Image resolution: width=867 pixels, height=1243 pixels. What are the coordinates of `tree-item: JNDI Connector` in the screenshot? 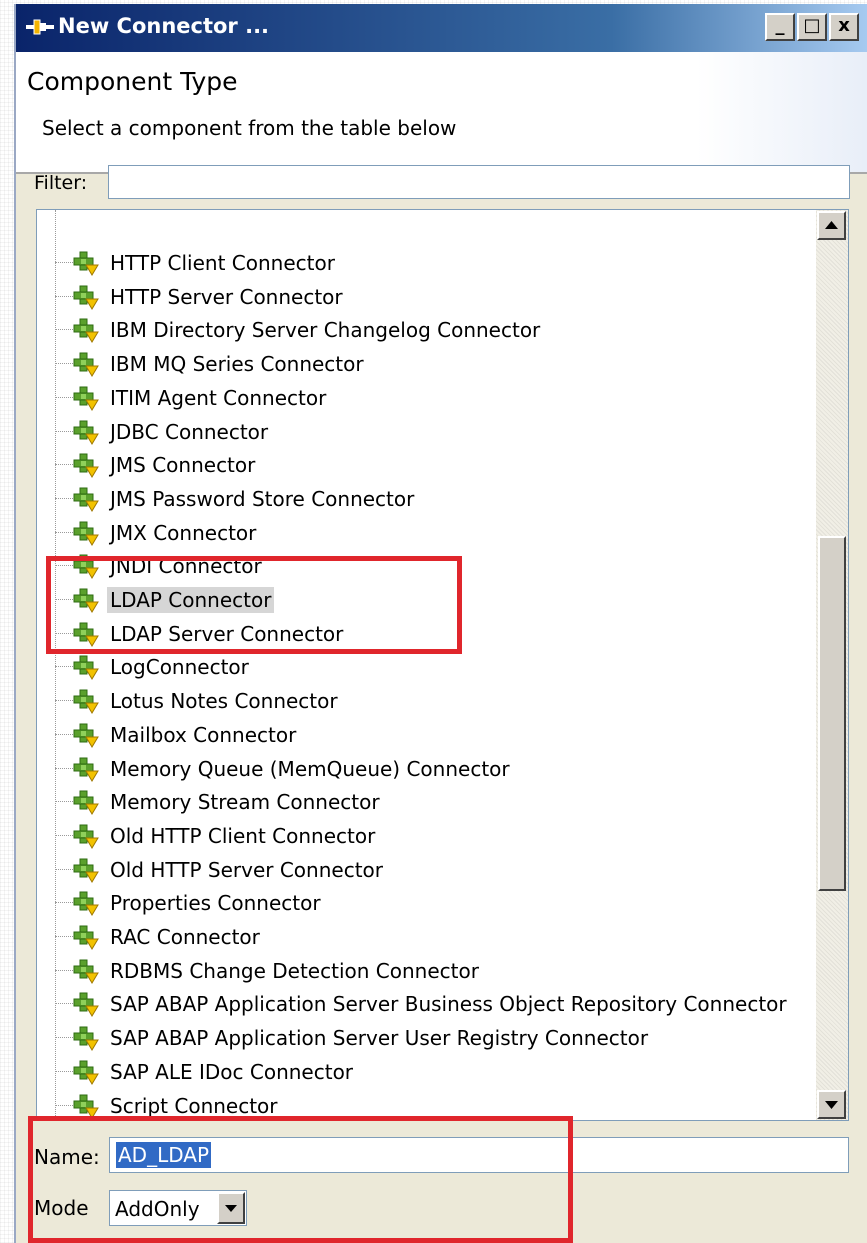 It's located at (427, 566).